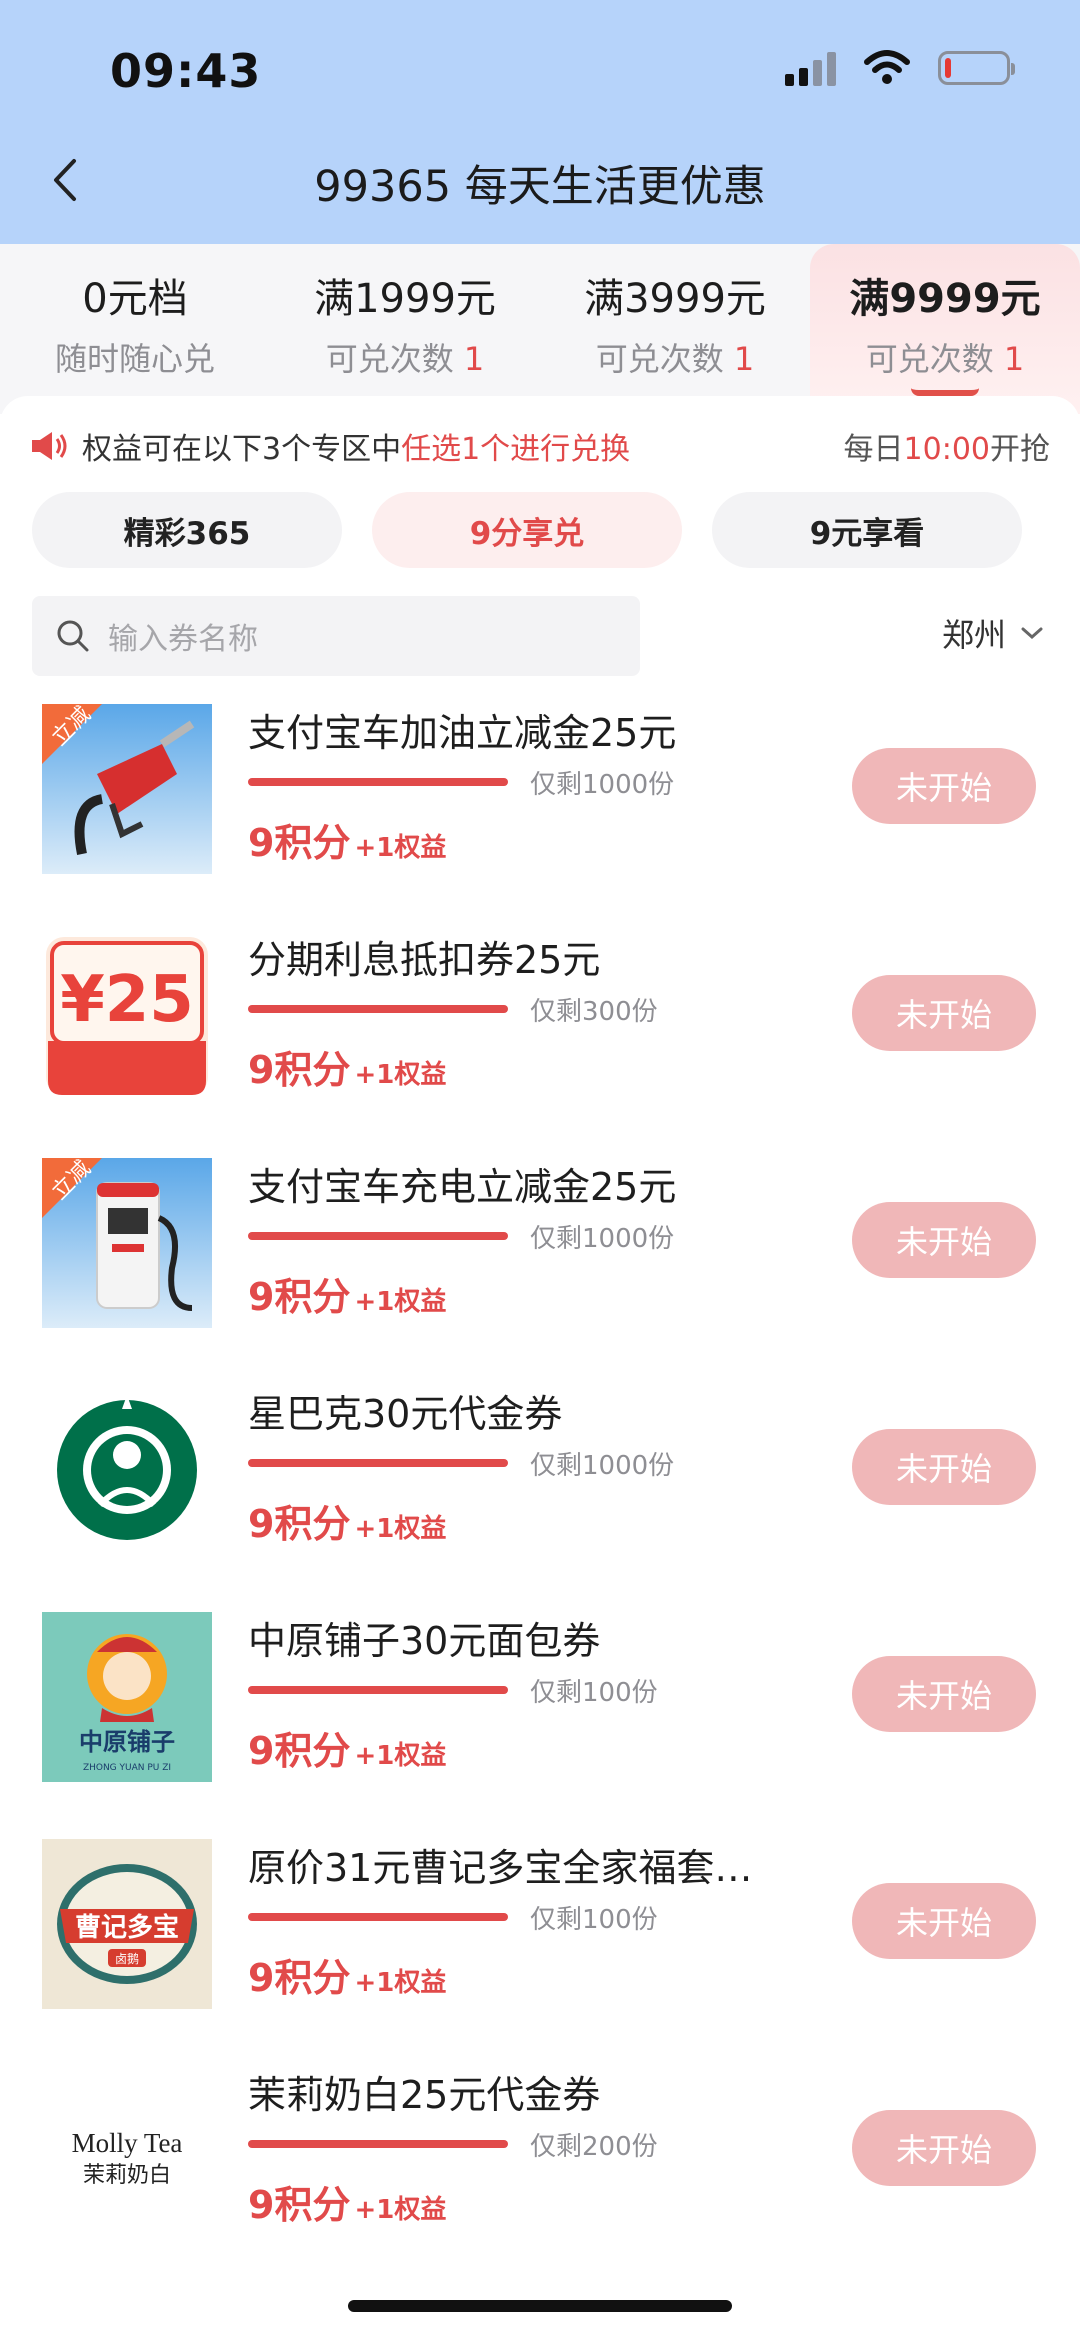 Image resolution: width=1080 pixels, height=2337 pixels. I want to click on fuel-nozzle-icon: 立减, so click(127, 789).